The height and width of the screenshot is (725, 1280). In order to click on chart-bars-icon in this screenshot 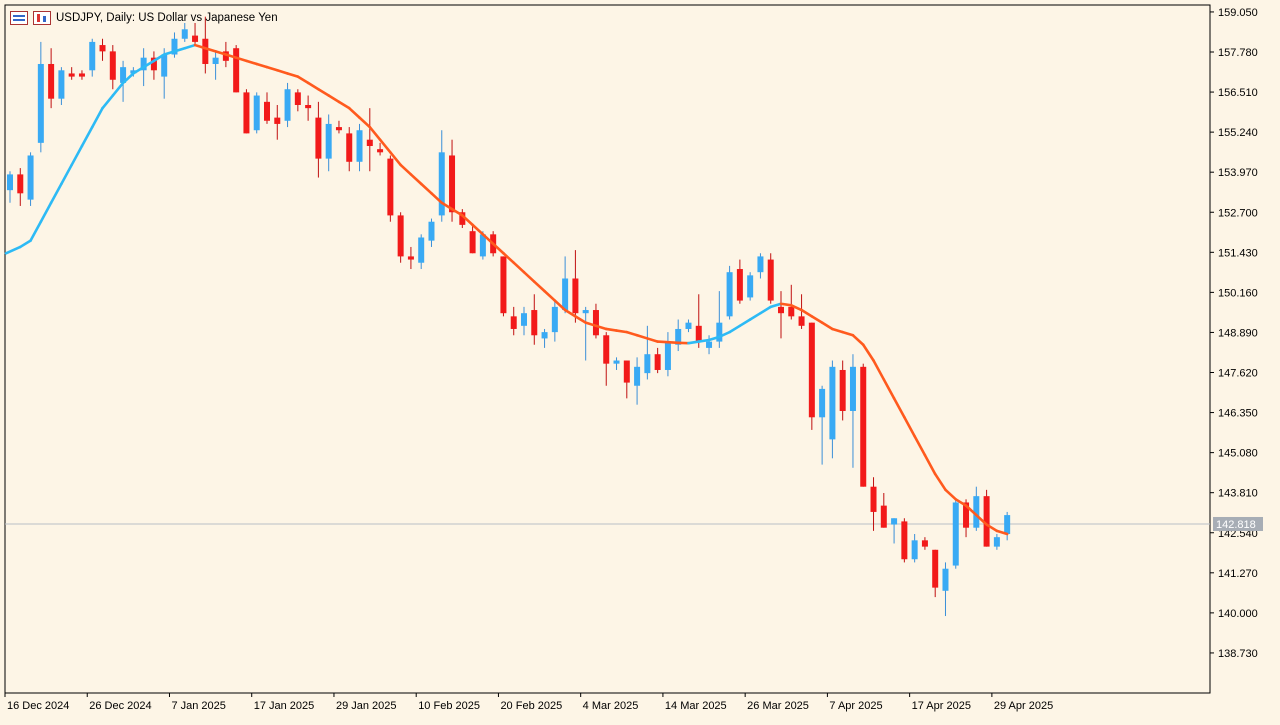, I will do `click(19, 18)`.